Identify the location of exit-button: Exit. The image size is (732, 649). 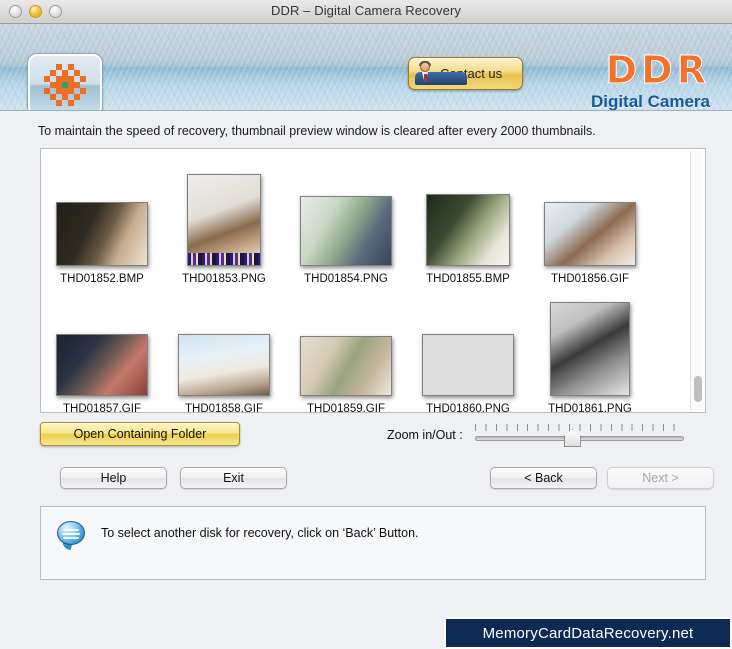
(233, 478).